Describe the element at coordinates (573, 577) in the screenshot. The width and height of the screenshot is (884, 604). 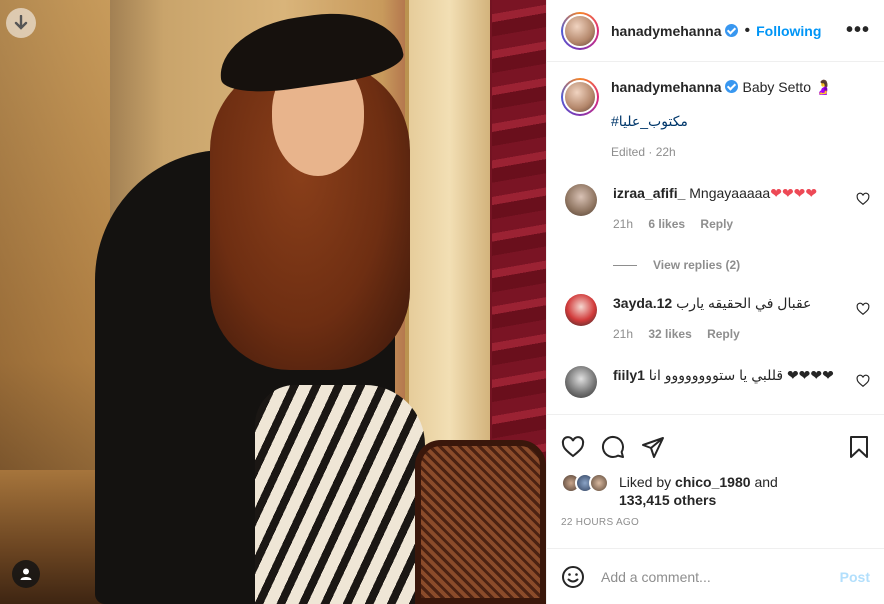
I see `smiley-icon` at that location.